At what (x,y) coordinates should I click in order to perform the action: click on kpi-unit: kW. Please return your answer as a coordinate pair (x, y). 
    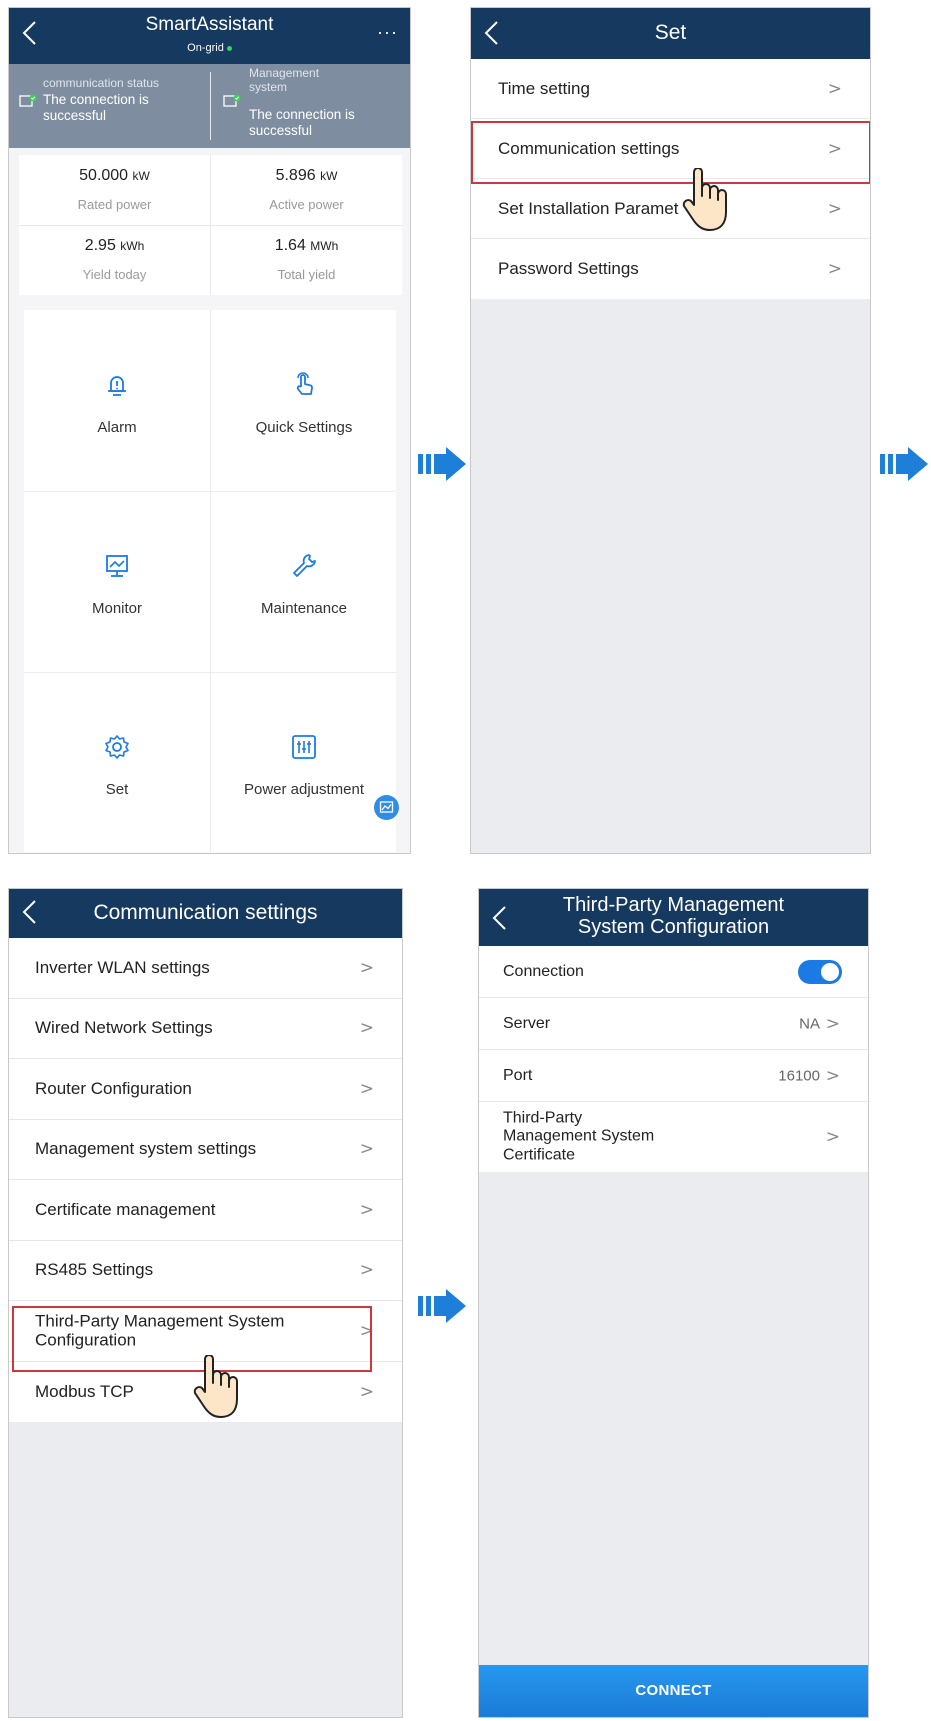
    Looking at the image, I should click on (329, 176).